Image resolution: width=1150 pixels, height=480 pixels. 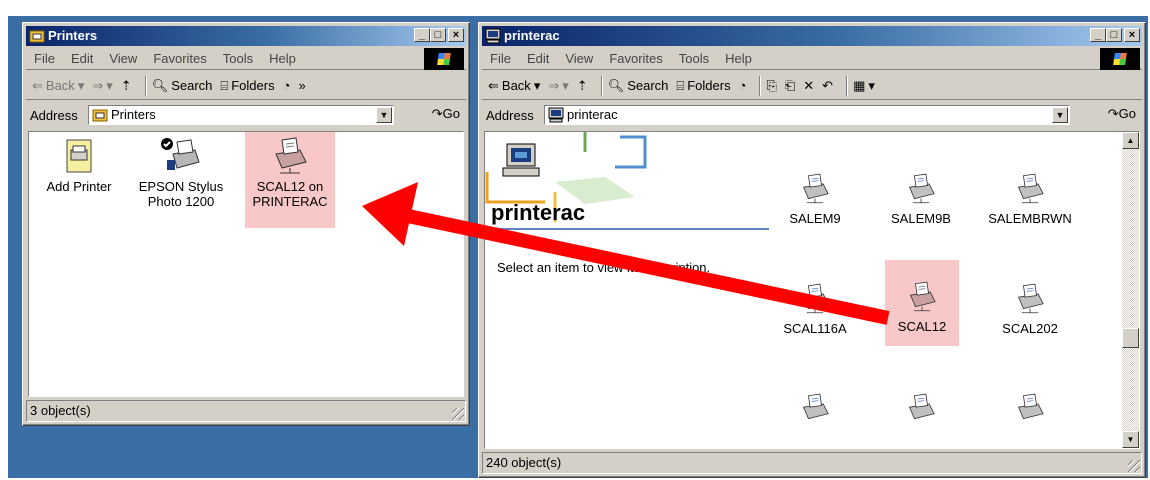 What do you see at coordinates (532, 35) in the screenshot?
I see `window-title: printerac` at bounding box center [532, 35].